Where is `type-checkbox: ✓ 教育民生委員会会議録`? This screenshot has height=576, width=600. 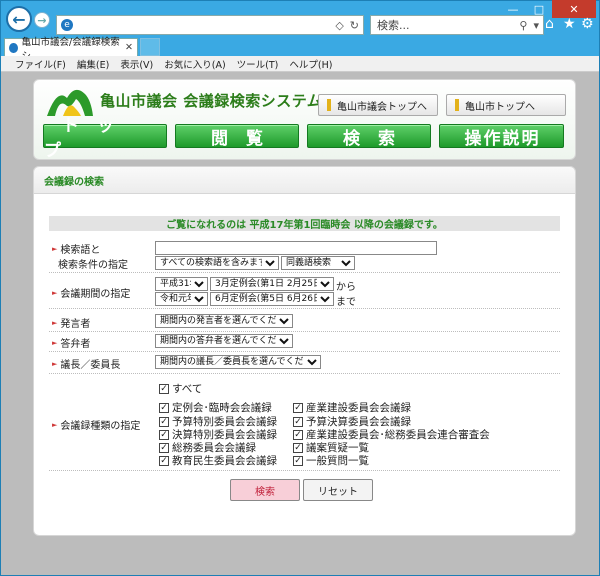
type-checkbox: ✓ 教育民生委員会会議録 is located at coordinates (218, 460).